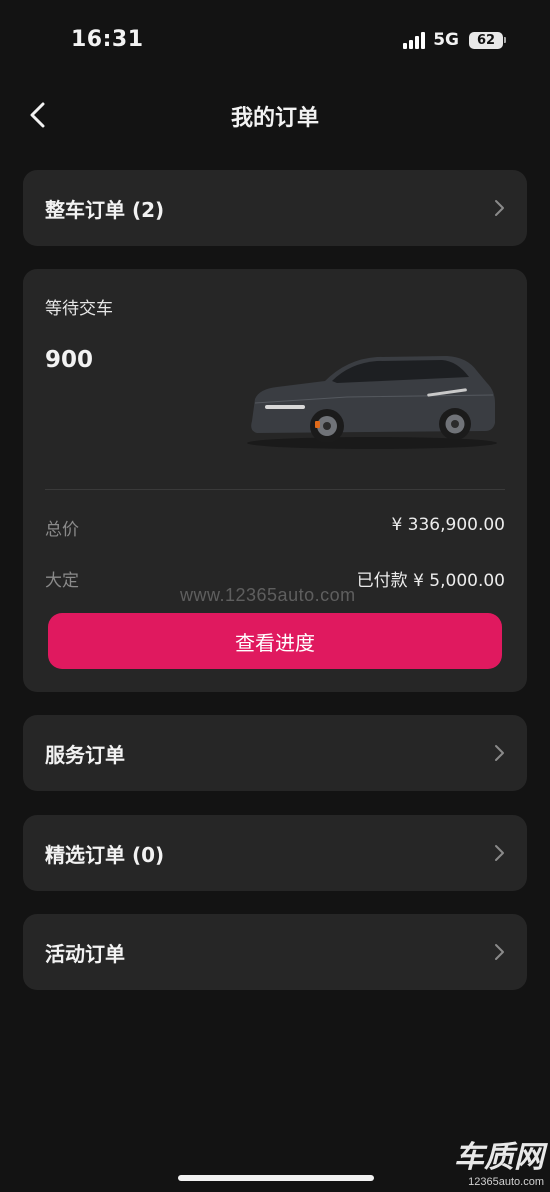  Describe the element at coordinates (275, 753) in the screenshot. I see `service-orders-row: 服务订单` at that location.